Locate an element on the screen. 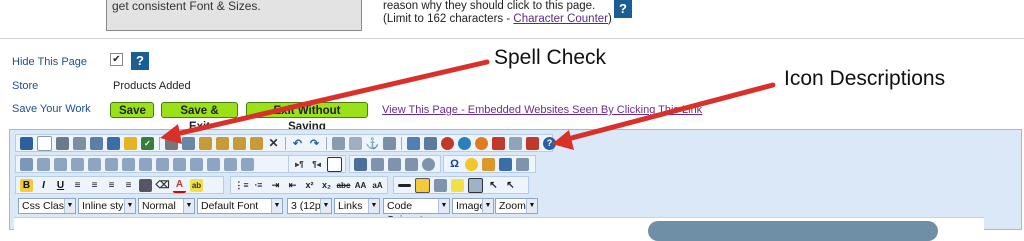 This screenshot has height=241, width=1024. icon-descriptions-arrowhead is located at coordinates (563, 140).